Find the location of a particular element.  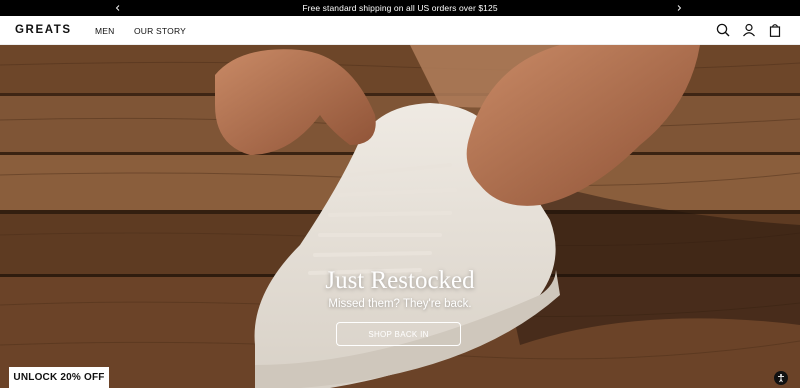

chevron-left-icon is located at coordinates (118, 8).